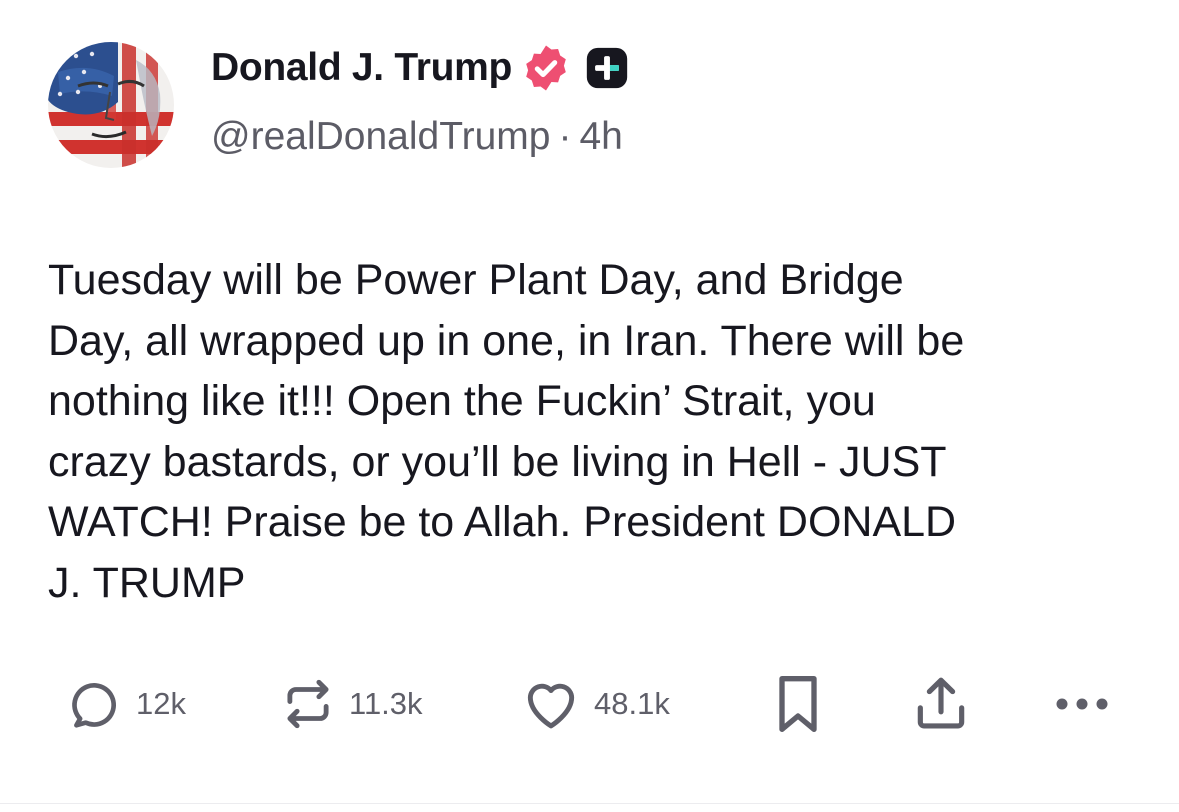 This screenshot has width=1179, height=812. I want to click on reply-bubble-icon, so click(94, 705).